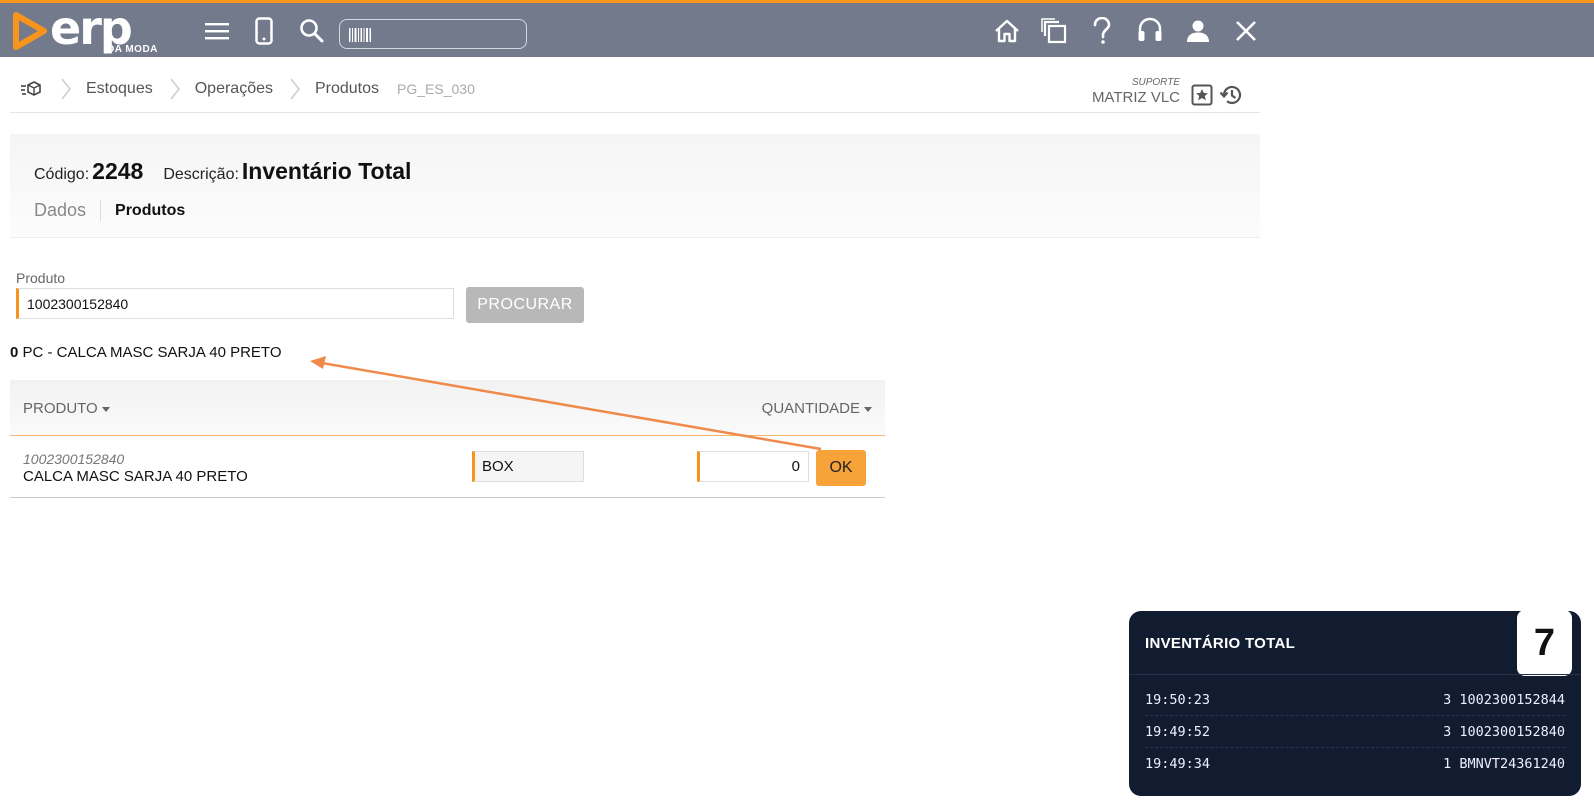 This screenshot has height=801, width=1594. What do you see at coordinates (1178, 732) in the screenshot?
I see `entry-time: 19:49:52` at bounding box center [1178, 732].